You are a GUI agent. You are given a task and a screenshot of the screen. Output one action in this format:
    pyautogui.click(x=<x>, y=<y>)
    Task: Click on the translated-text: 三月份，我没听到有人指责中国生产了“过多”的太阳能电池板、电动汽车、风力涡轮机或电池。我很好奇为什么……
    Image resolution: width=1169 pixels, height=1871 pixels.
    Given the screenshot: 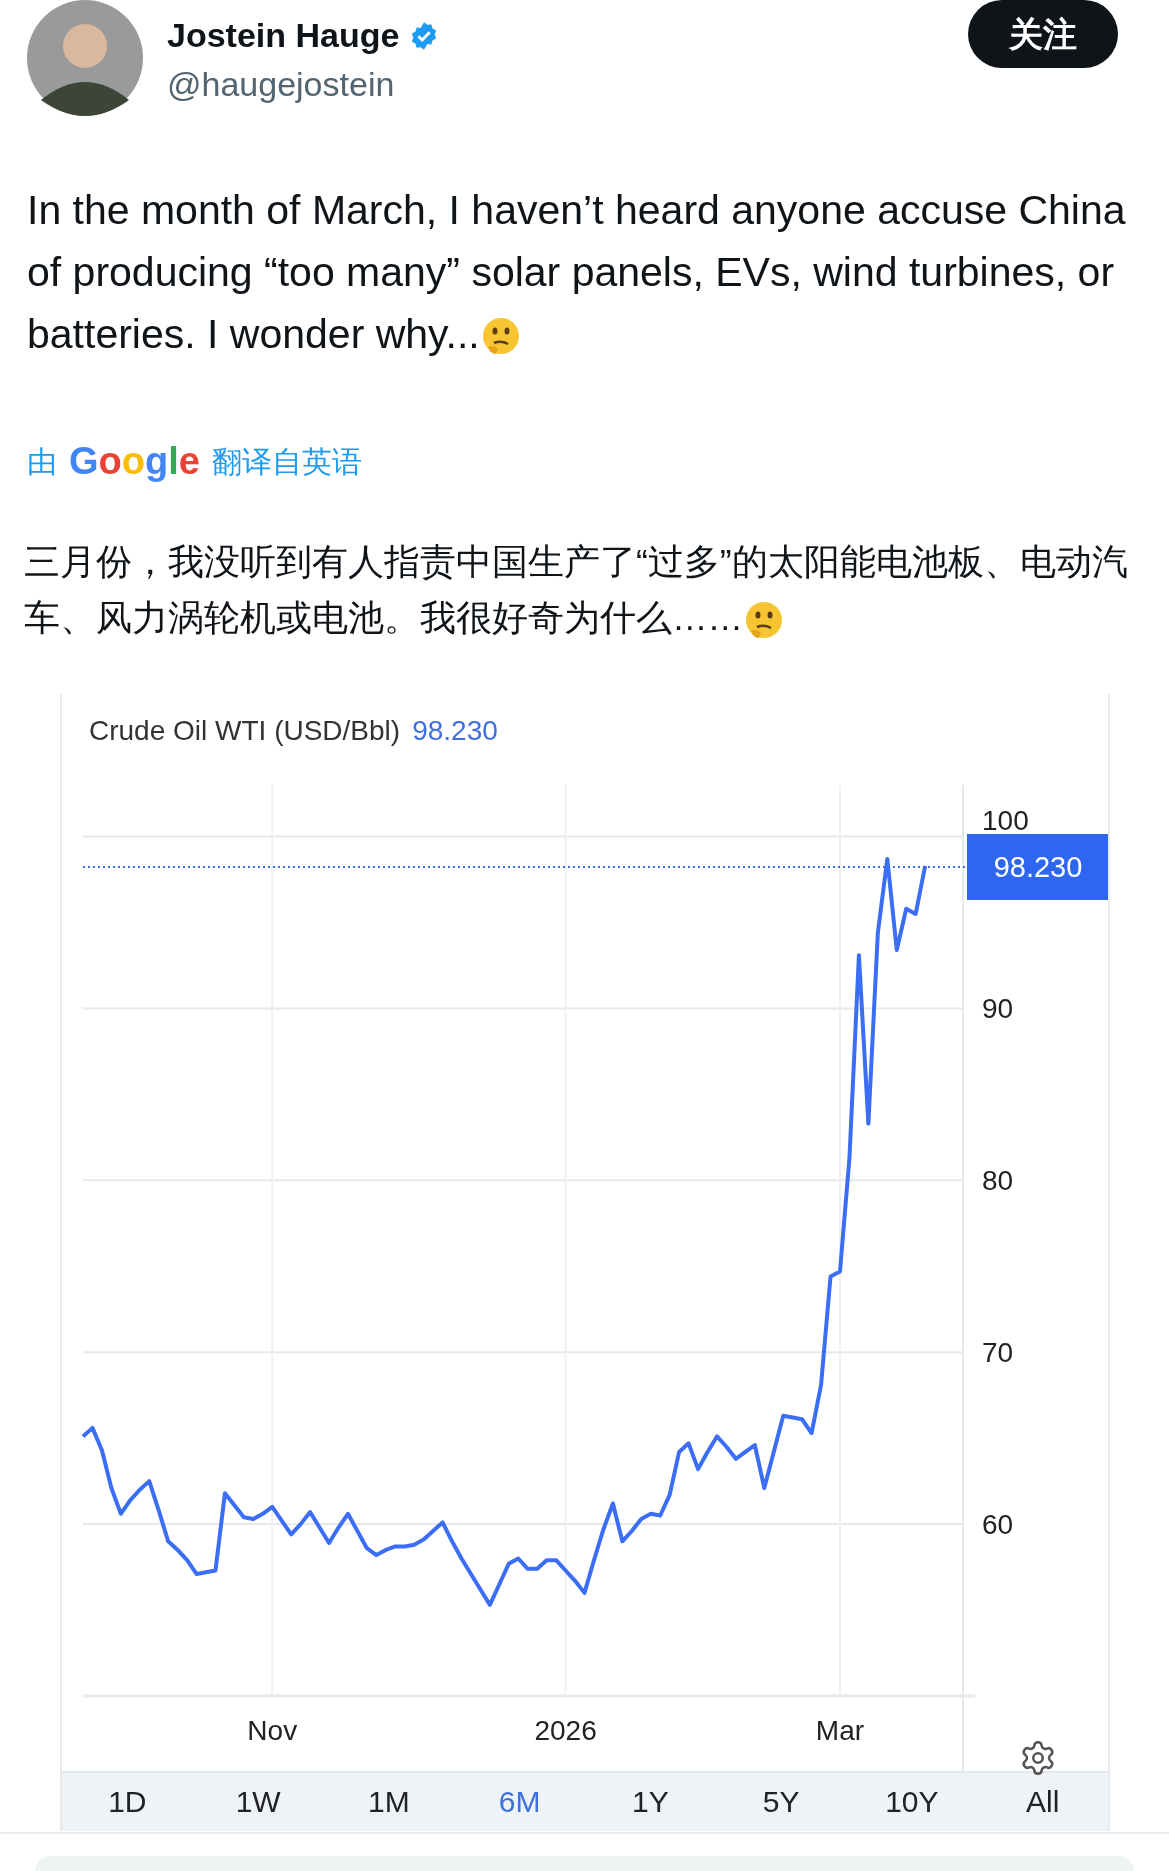 What is the action you would take?
    pyautogui.click(x=584, y=590)
    